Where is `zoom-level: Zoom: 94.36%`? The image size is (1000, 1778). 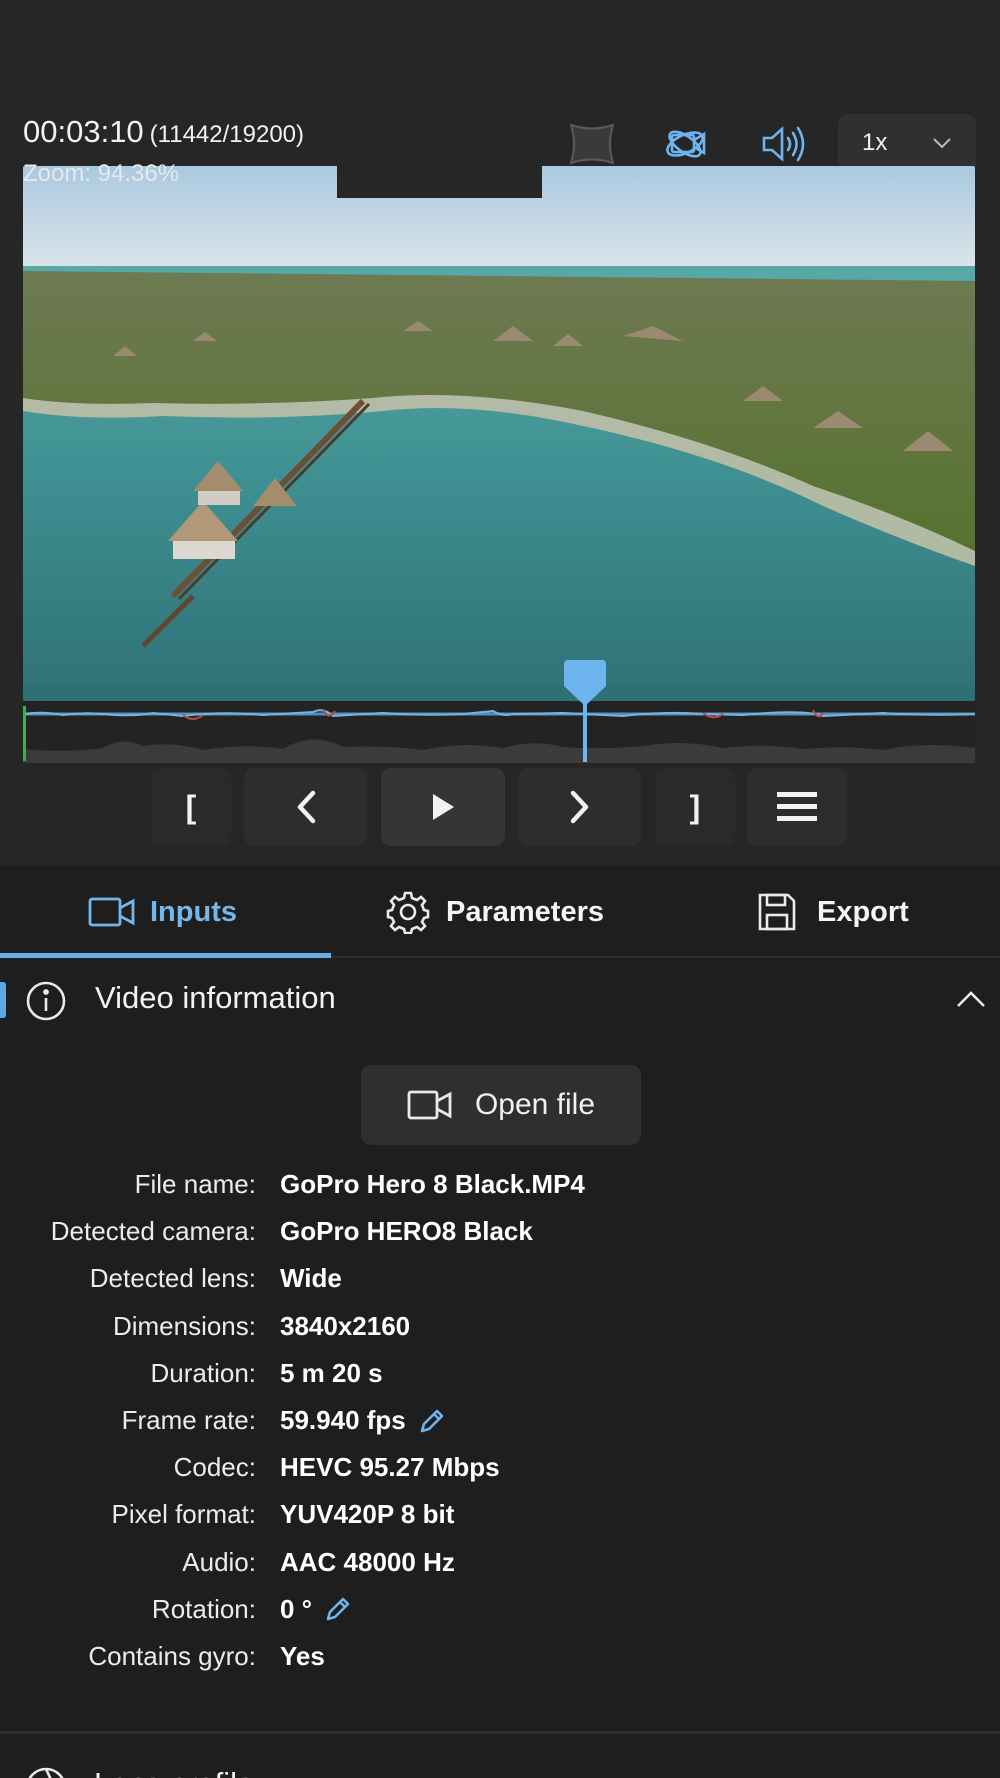
zoom-level: Zoom: 94.36% is located at coordinates (101, 173).